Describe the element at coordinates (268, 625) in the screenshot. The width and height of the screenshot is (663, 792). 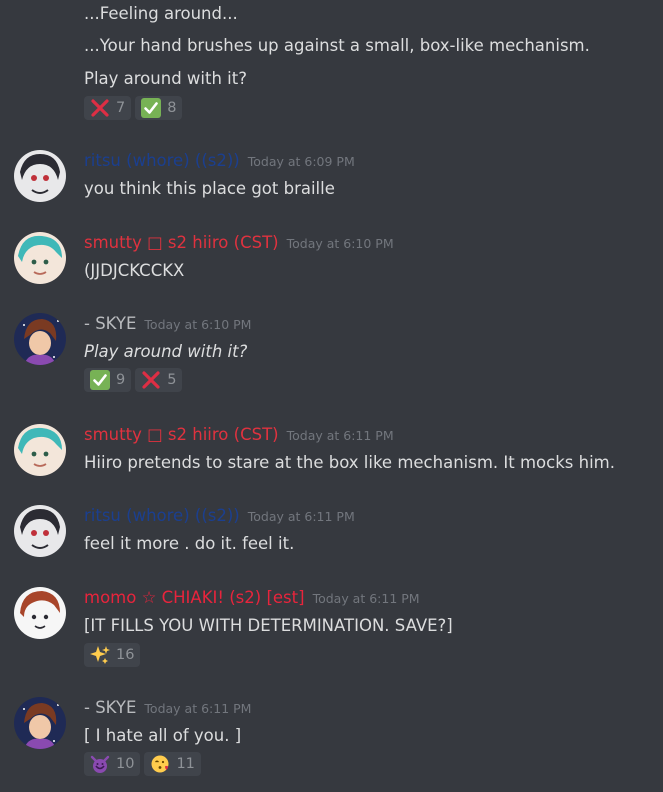
I see `message-content: [IT FILLS YOU WITH DETERMINATION. SAVE?]` at that location.